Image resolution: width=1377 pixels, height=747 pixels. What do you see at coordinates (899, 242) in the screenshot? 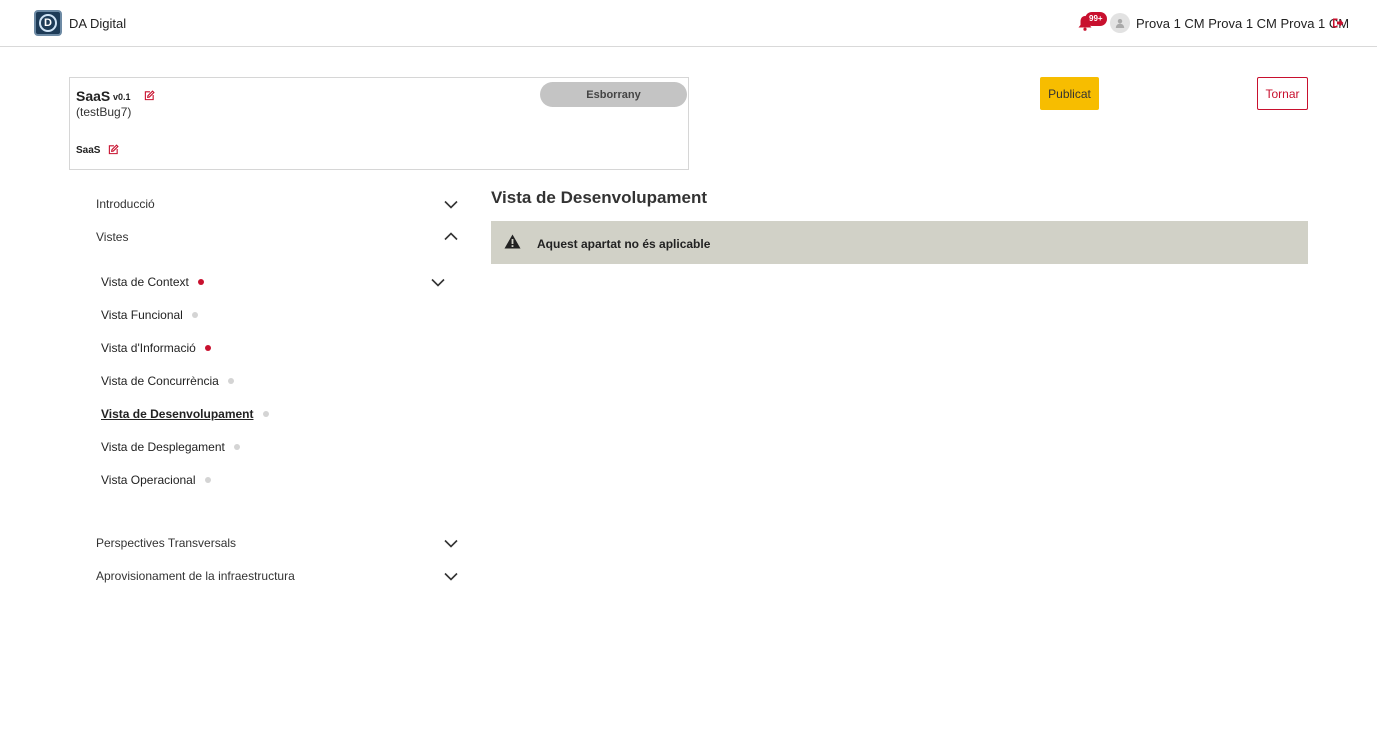
I see `not-applicable-notice: Aquest apartat no és aplicable` at bounding box center [899, 242].